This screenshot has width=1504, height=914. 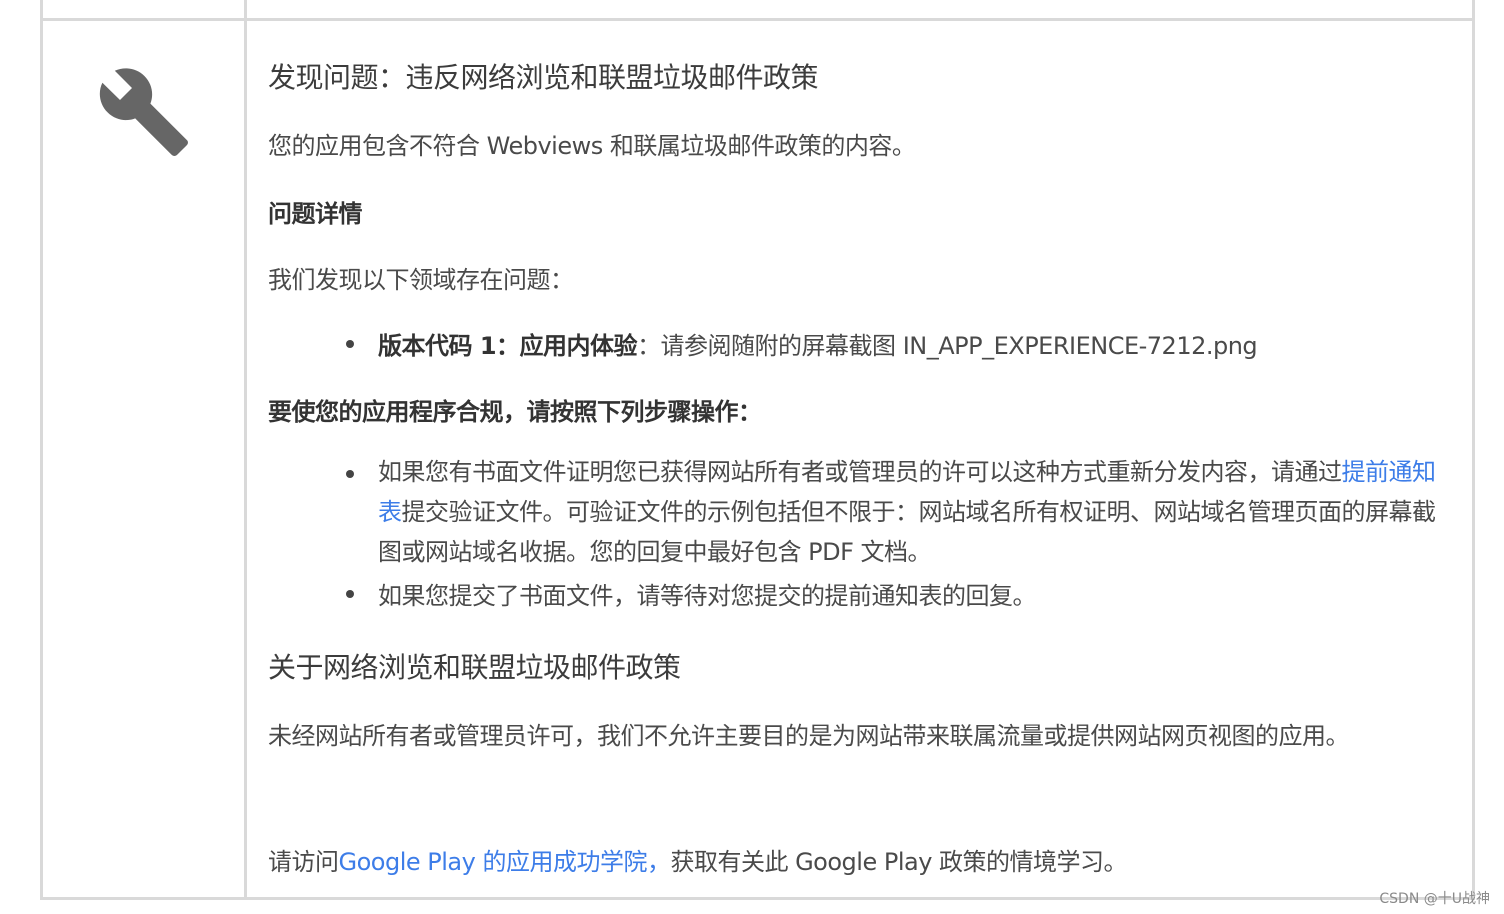 What do you see at coordinates (474, 667) in the screenshot?
I see `policy-heading: 关于网络浏览和联盟垃圾邮件政策` at bounding box center [474, 667].